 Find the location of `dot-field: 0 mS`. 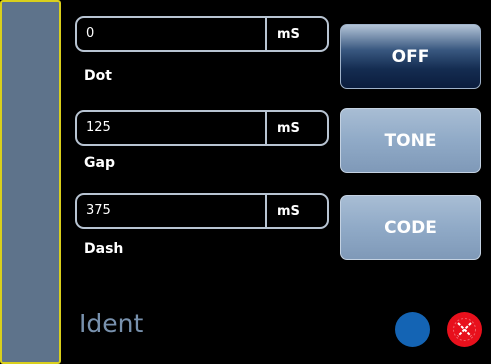

dot-field: 0 mS is located at coordinates (202, 34).